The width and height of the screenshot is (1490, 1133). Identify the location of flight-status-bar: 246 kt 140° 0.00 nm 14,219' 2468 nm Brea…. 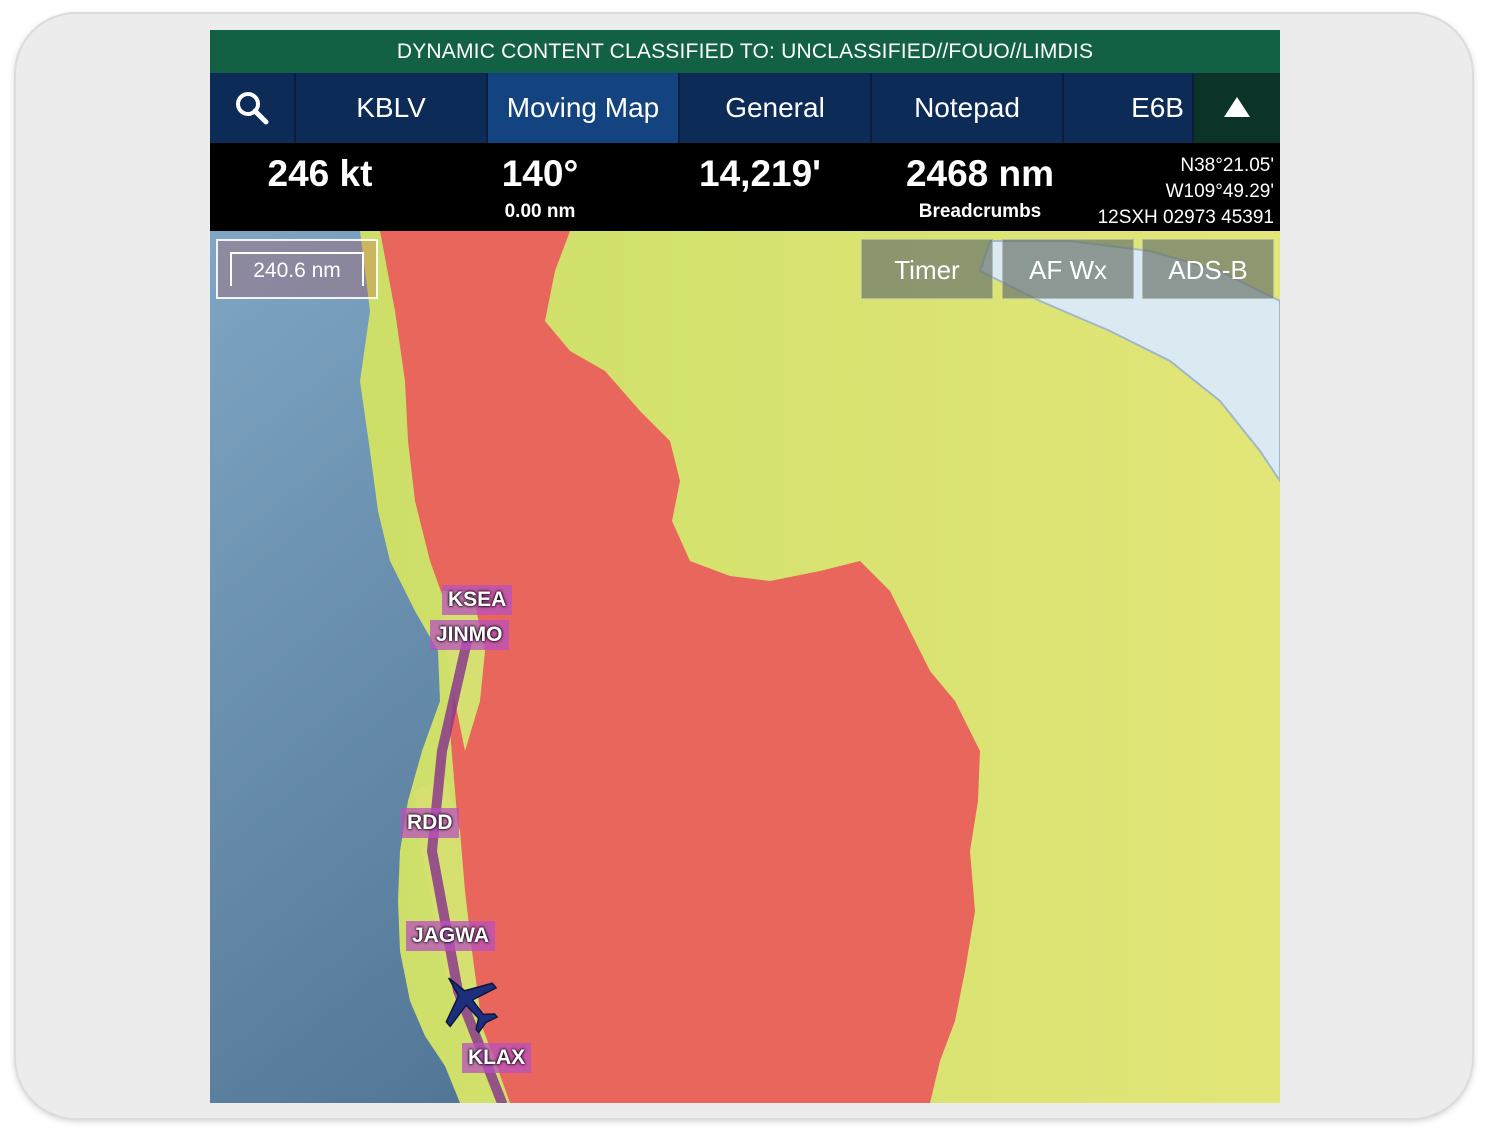
(745, 187).